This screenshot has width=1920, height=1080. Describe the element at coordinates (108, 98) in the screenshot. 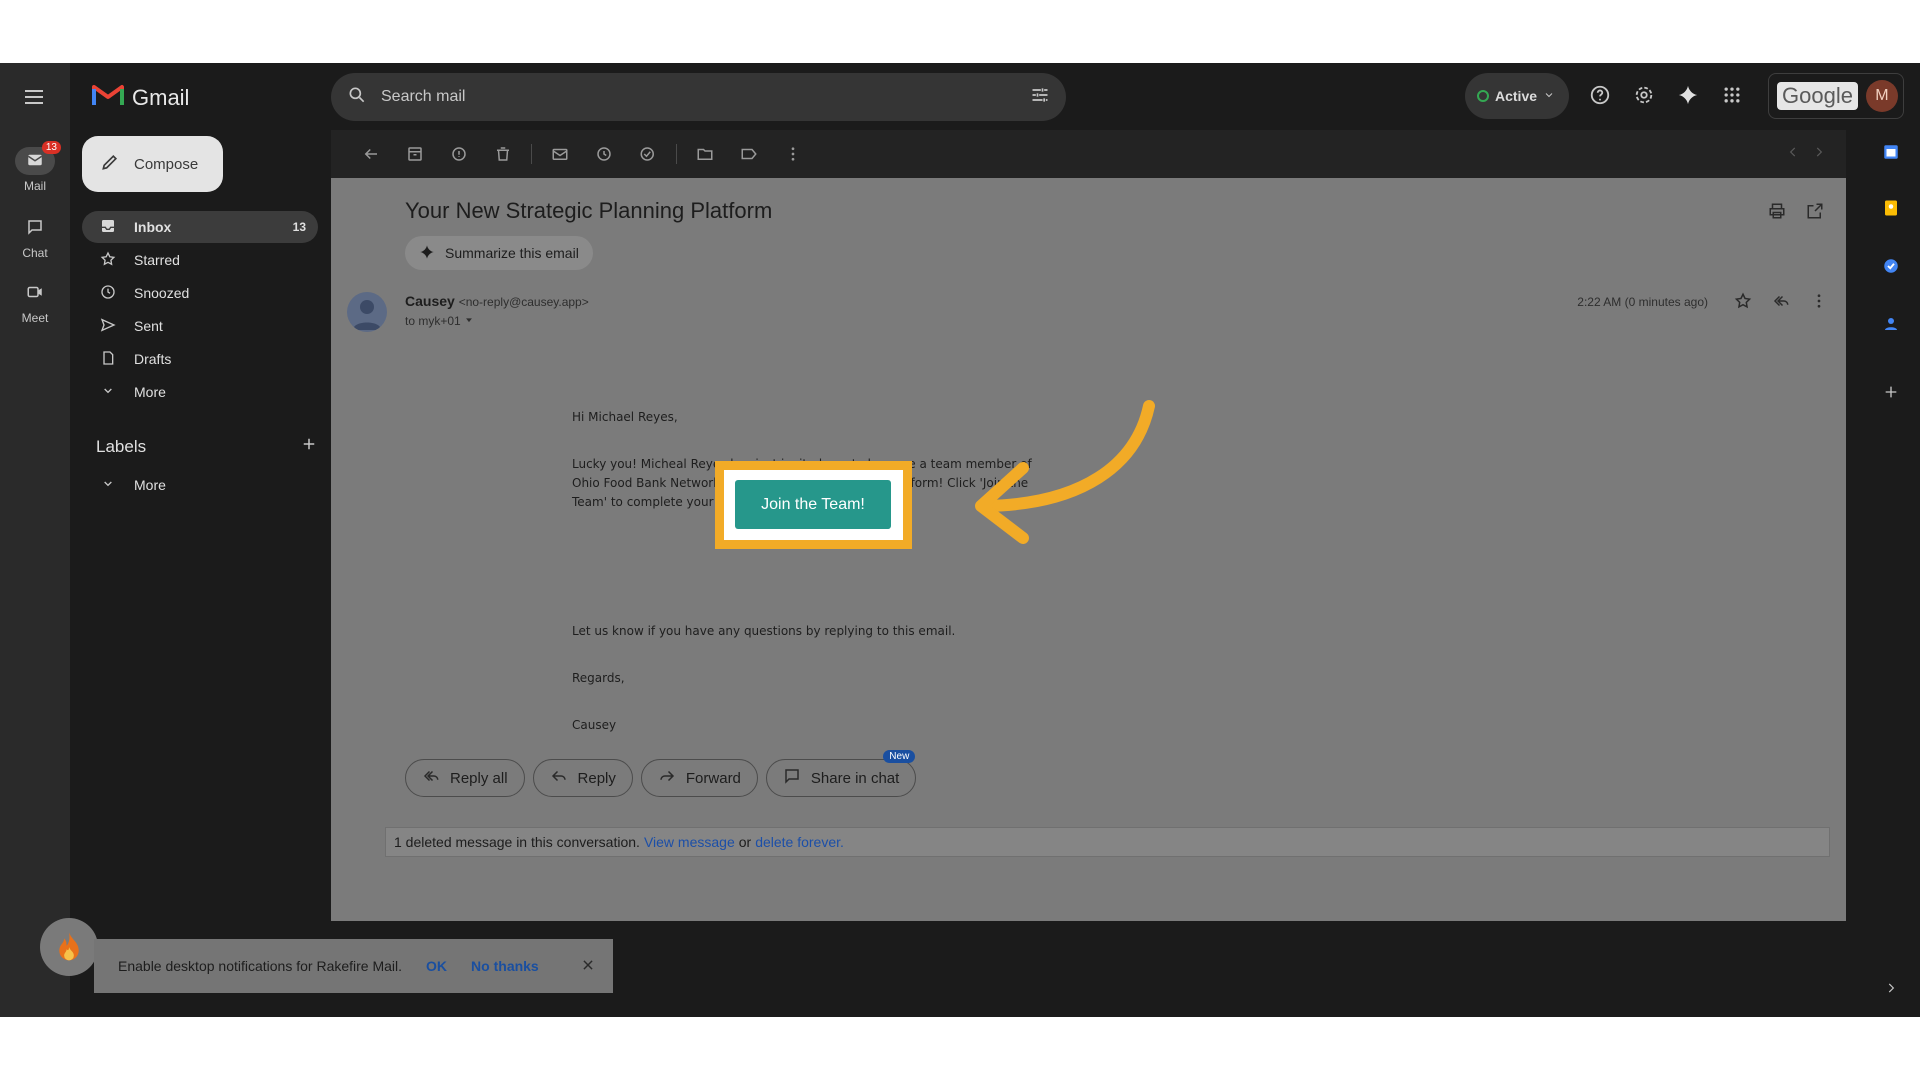

I see `gmail-m-icon` at that location.